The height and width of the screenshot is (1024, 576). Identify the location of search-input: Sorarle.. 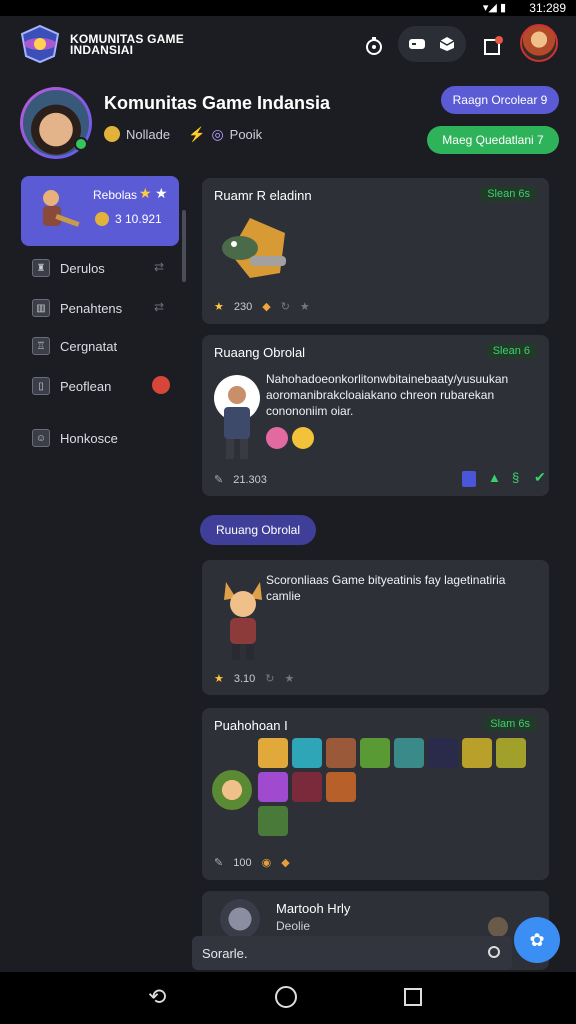
(225, 953).